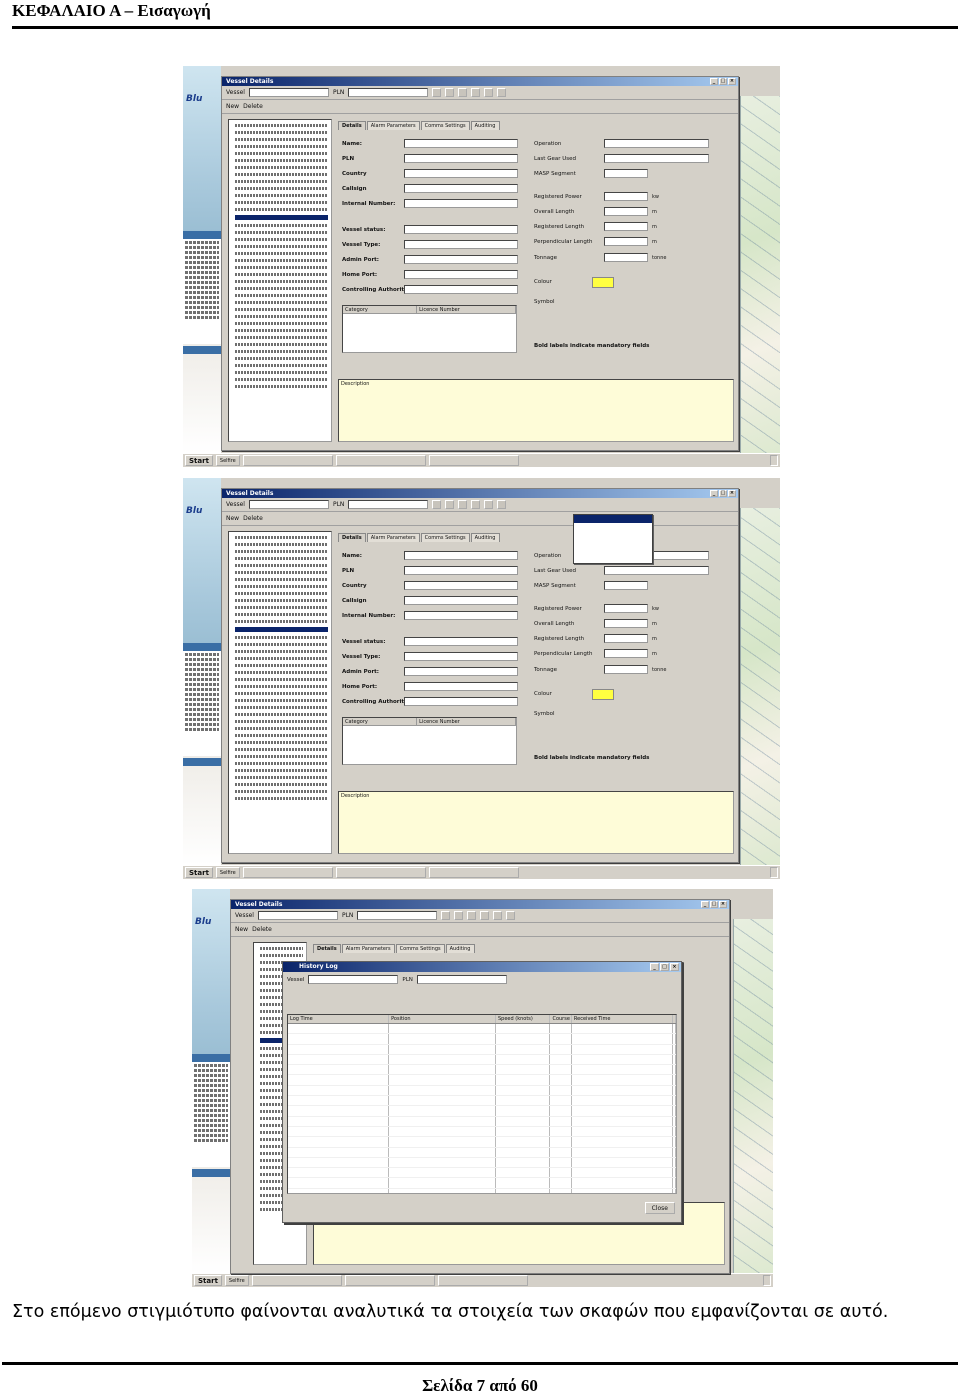 This screenshot has width=960, height=1396. I want to click on licence-grid: CategoryLicence Number, so click(429, 741).